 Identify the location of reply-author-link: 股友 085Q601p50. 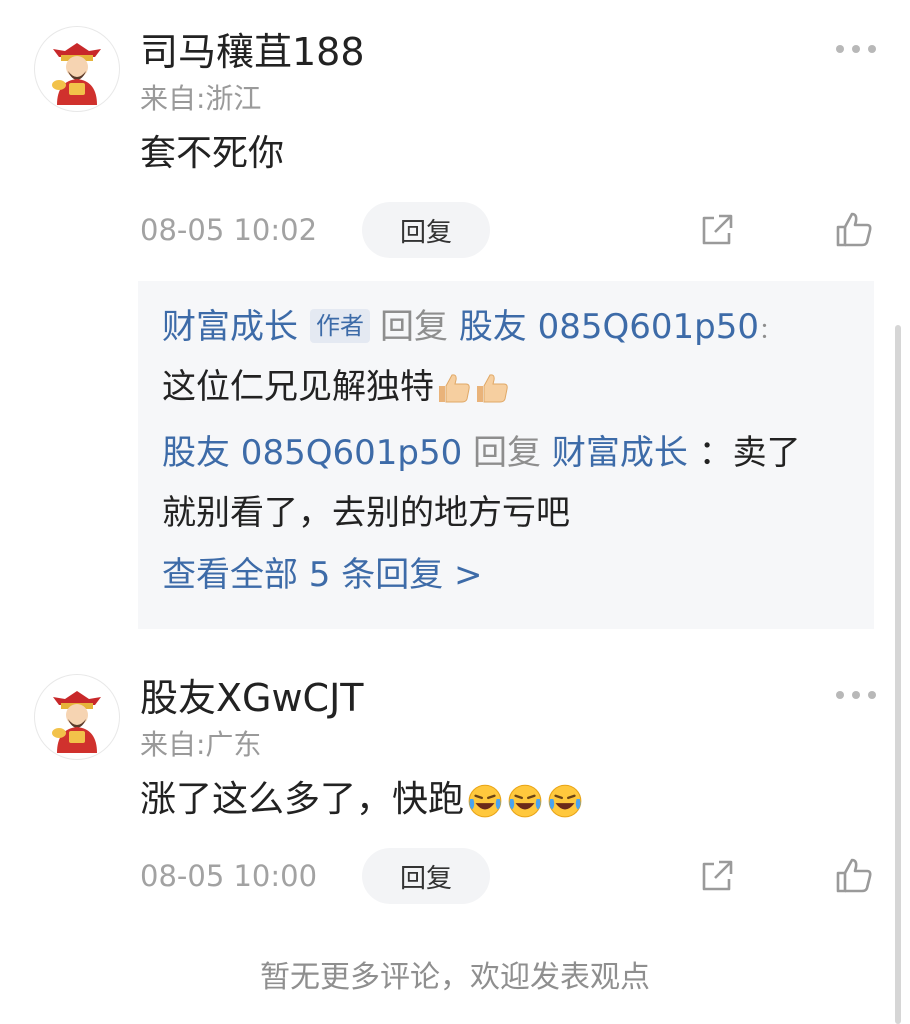
(312, 453).